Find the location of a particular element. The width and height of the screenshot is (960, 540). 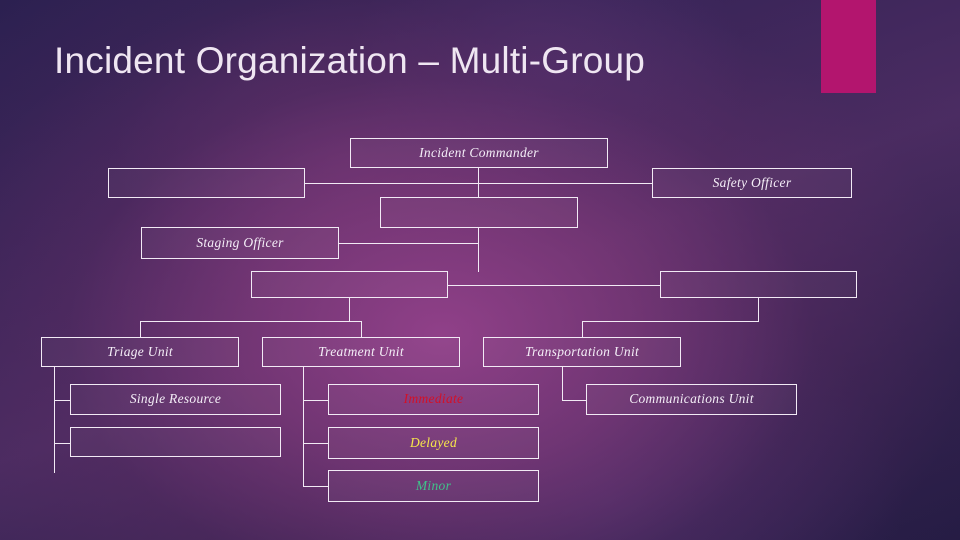

node-delayed: Delayed is located at coordinates (433, 443).